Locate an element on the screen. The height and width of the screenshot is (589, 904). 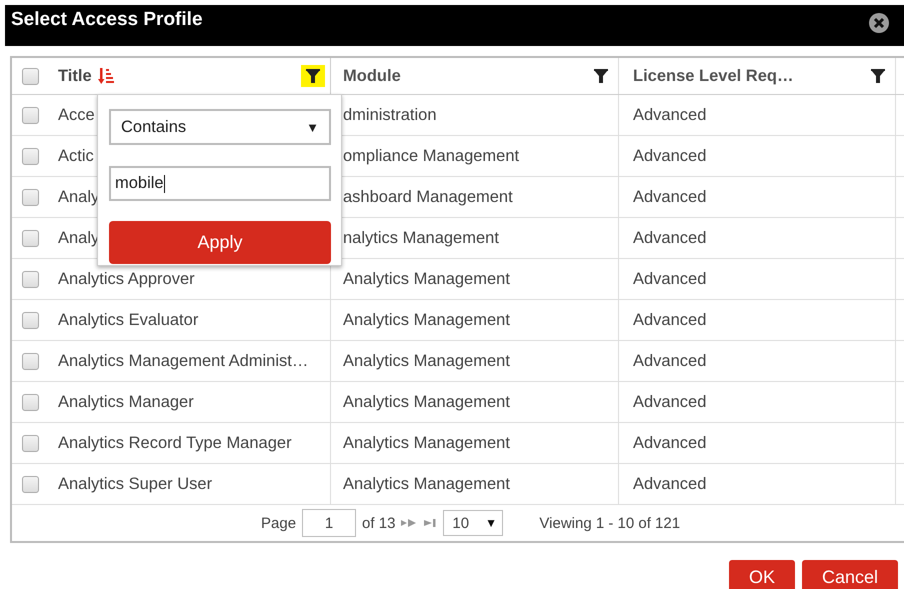
table-cell: nalytics Management is located at coordinates (421, 238).